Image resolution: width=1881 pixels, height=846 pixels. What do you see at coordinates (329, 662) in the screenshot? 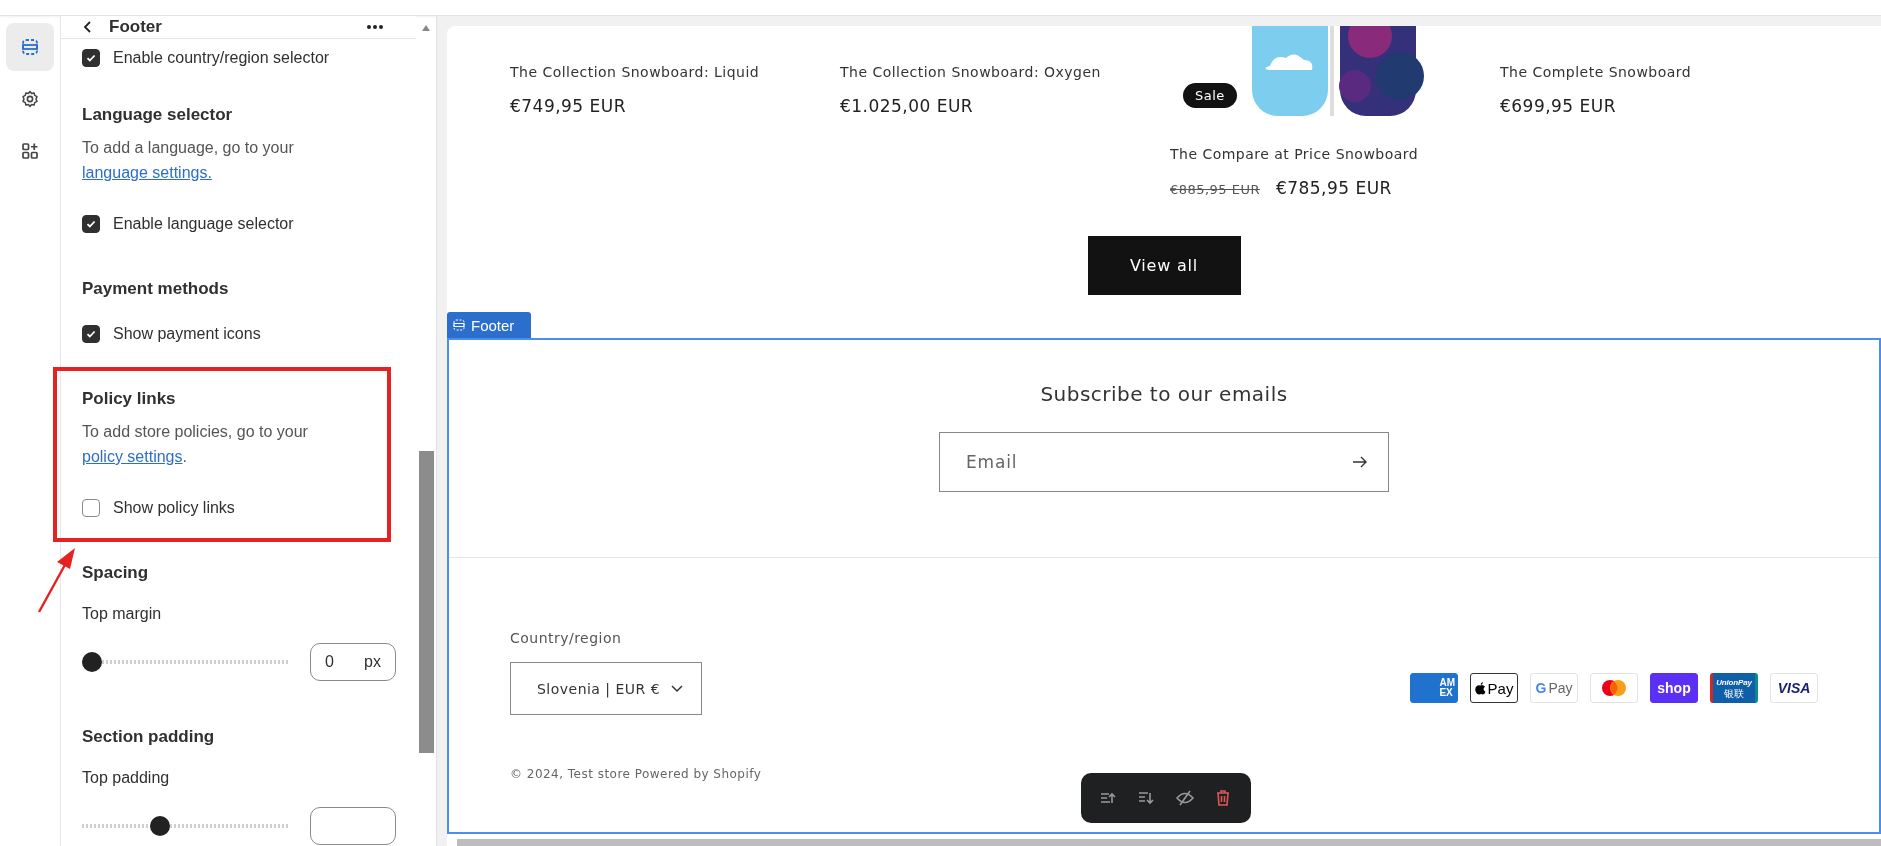
I see `field-value: 0` at bounding box center [329, 662].